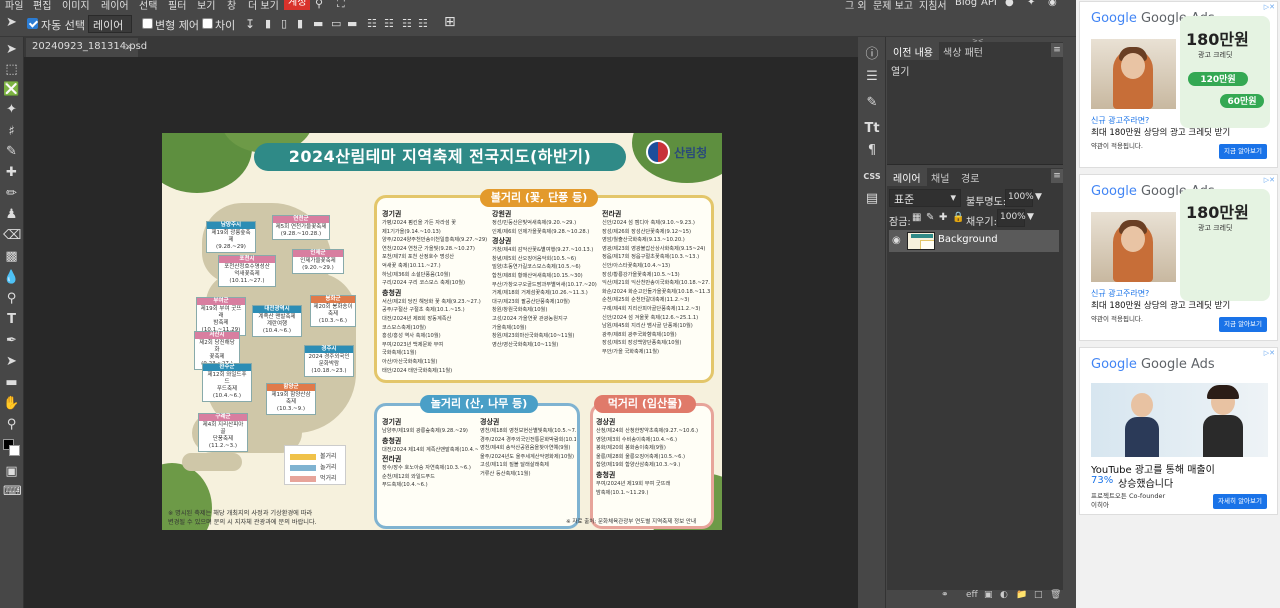  Describe the element at coordinates (231, 6) in the screenshot. I see `menu-window: 창` at that location.